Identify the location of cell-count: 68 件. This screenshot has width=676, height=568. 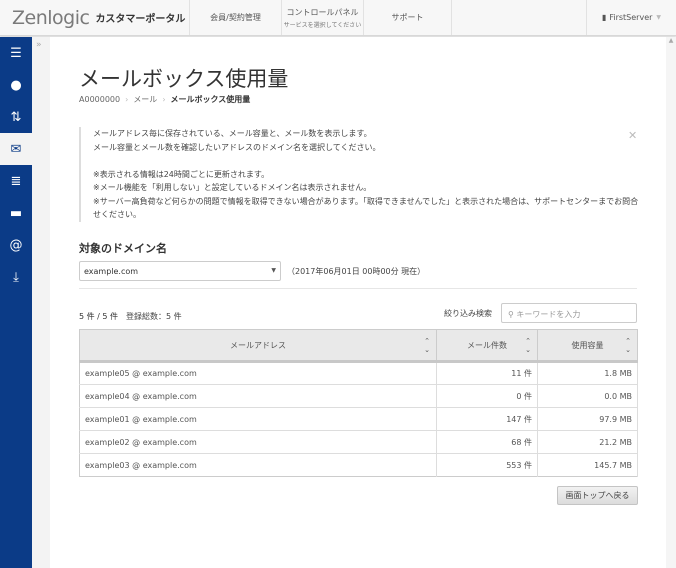
(487, 442).